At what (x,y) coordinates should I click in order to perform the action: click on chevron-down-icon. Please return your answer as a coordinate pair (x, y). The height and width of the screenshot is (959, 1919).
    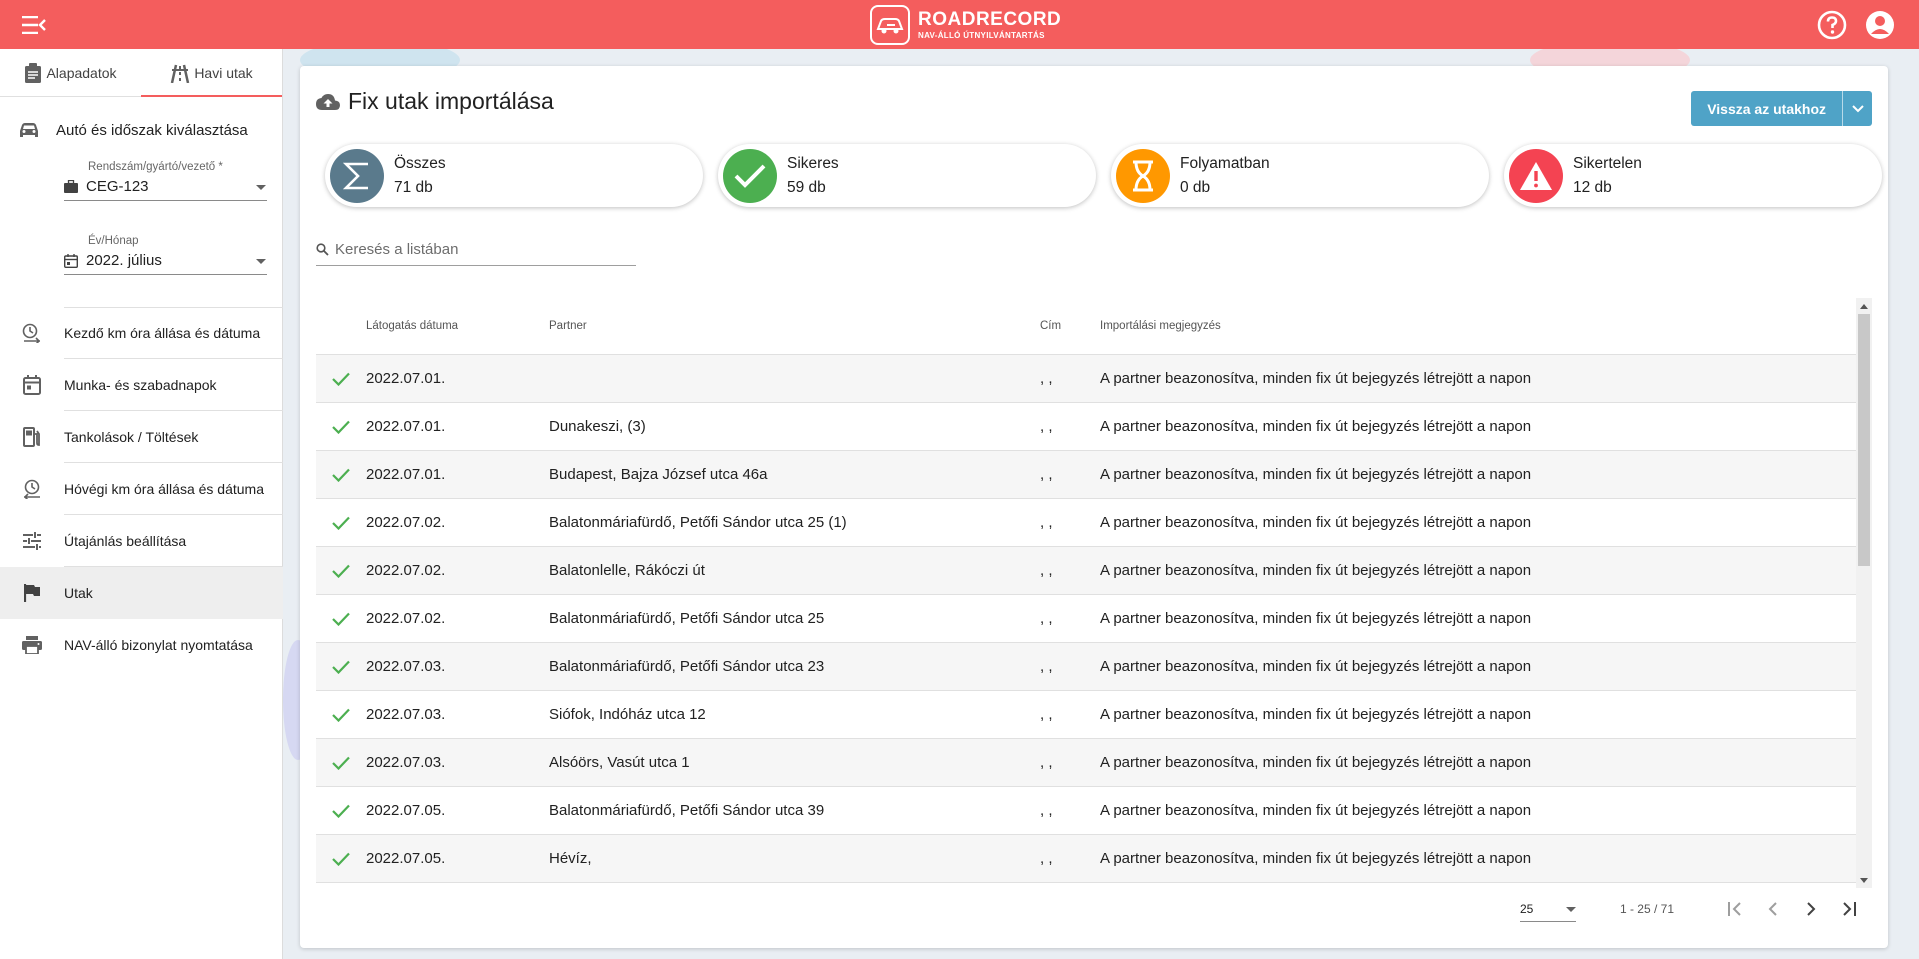
    Looking at the image, I should click on (1857, 108).